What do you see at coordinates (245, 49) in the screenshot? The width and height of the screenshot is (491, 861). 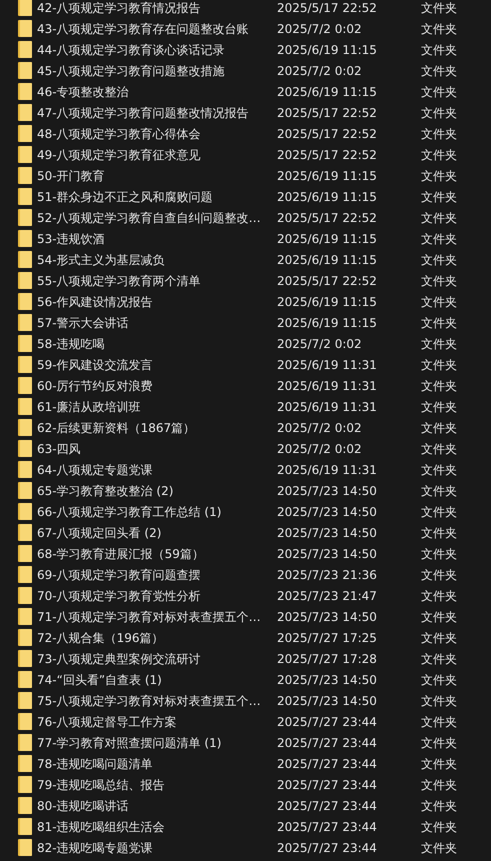 I see `folder-row: 44-八项规定学习教育谈心谈话记录 2025/6/19 11:15 文件夹` at bounding box center [245, 49].